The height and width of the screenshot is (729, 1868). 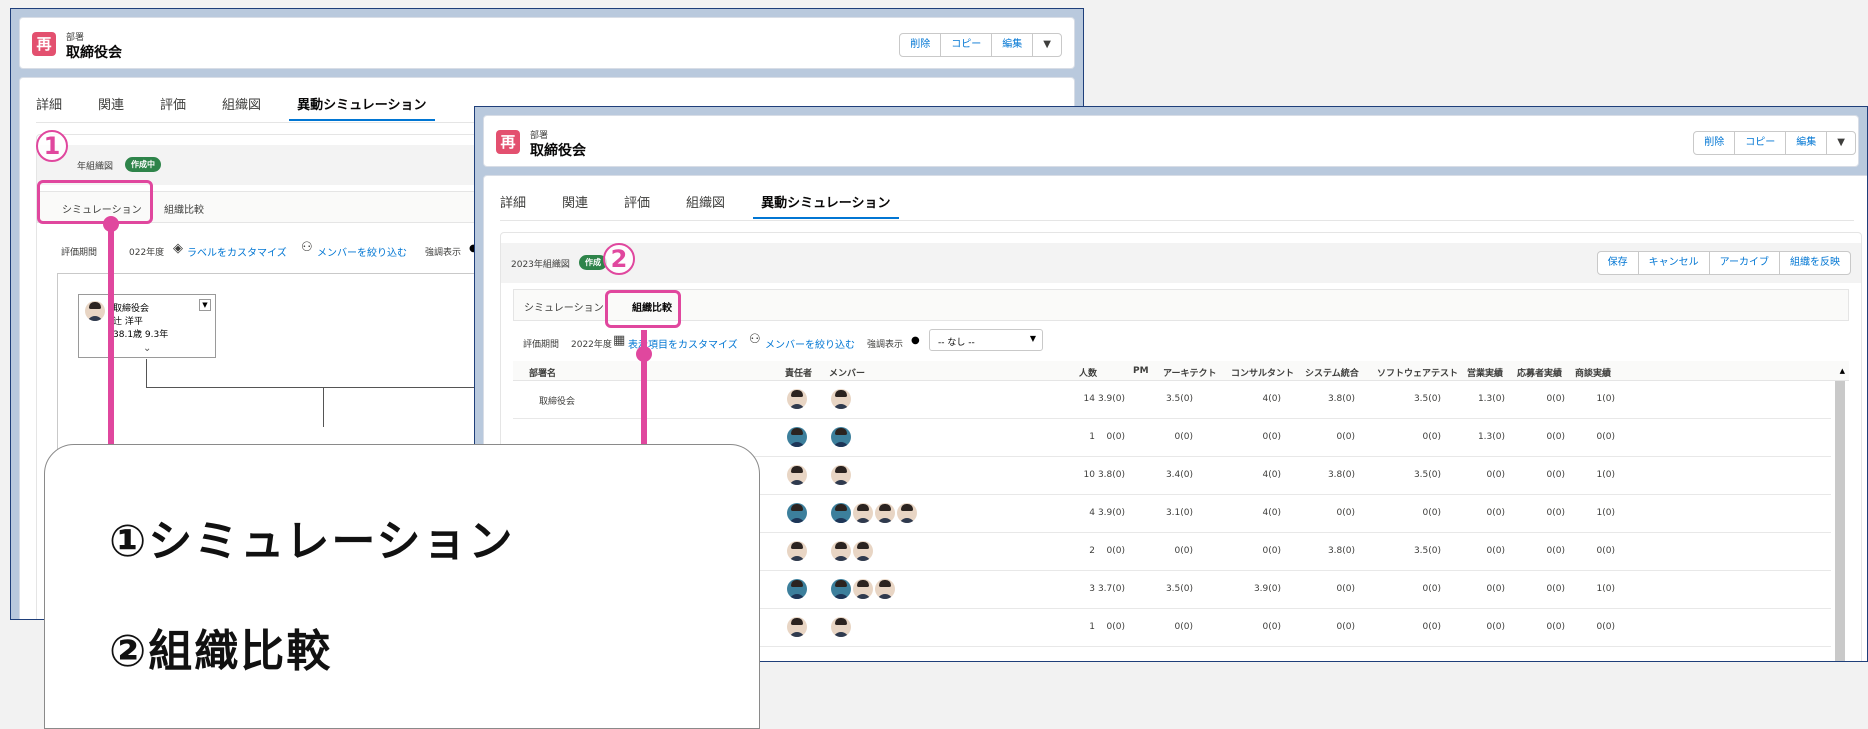 I want to click on apply-org-button: 組織を反映, so click(x=1815, y=263).